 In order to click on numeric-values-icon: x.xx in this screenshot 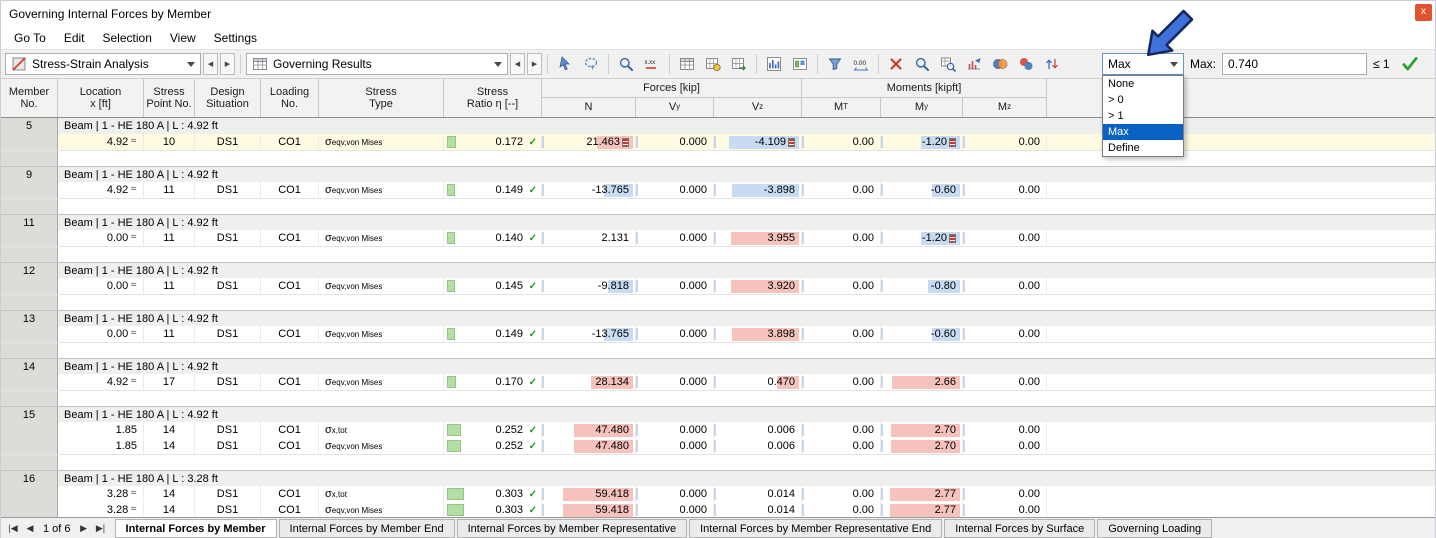, I will do `click(652, 64)`.